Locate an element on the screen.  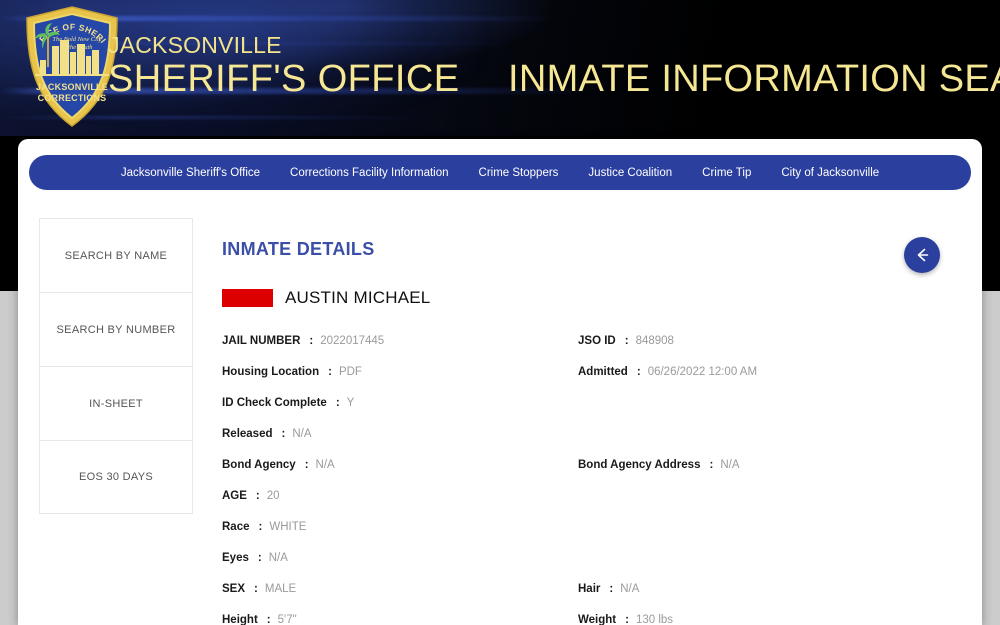
field-age: AGE : 20 is located at coordinates (400, 495).